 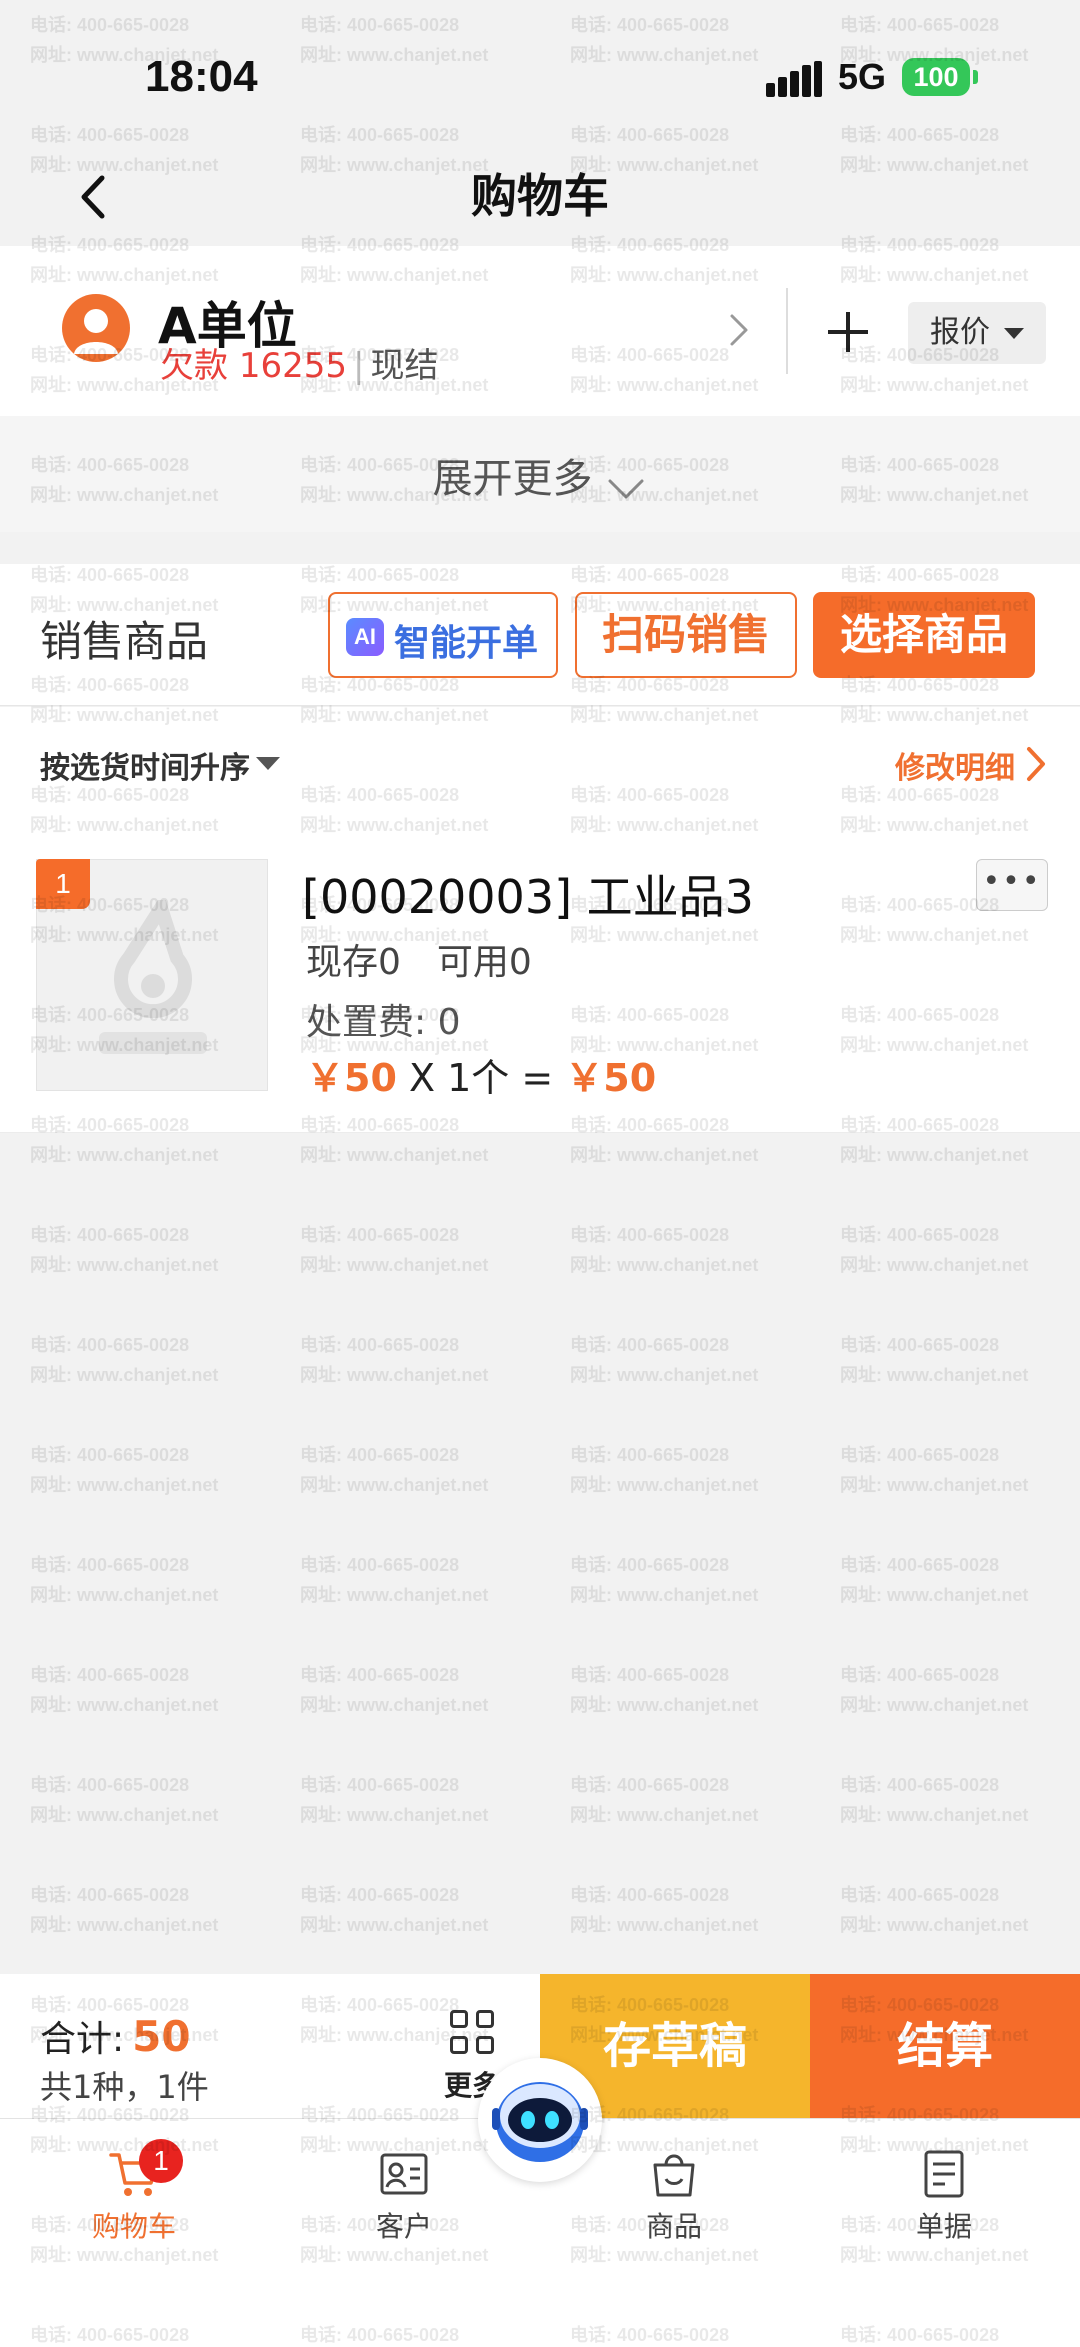 I want to click on checkout-button: 结算, so click(x=945, y=2046).